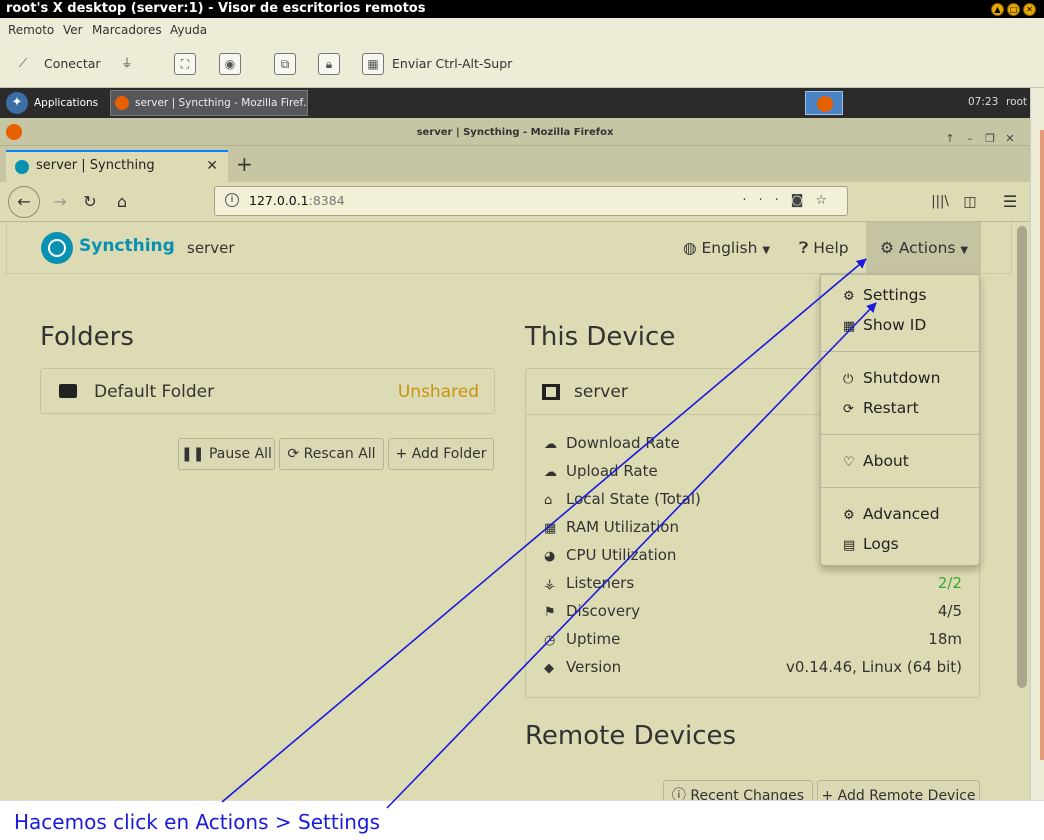 The width and height of the screenshot is (1044, 840). What do you see at coordinates (438, 392) in the screenshot?
I see `folder-status: Unshared` at bounding box center [438, 392].